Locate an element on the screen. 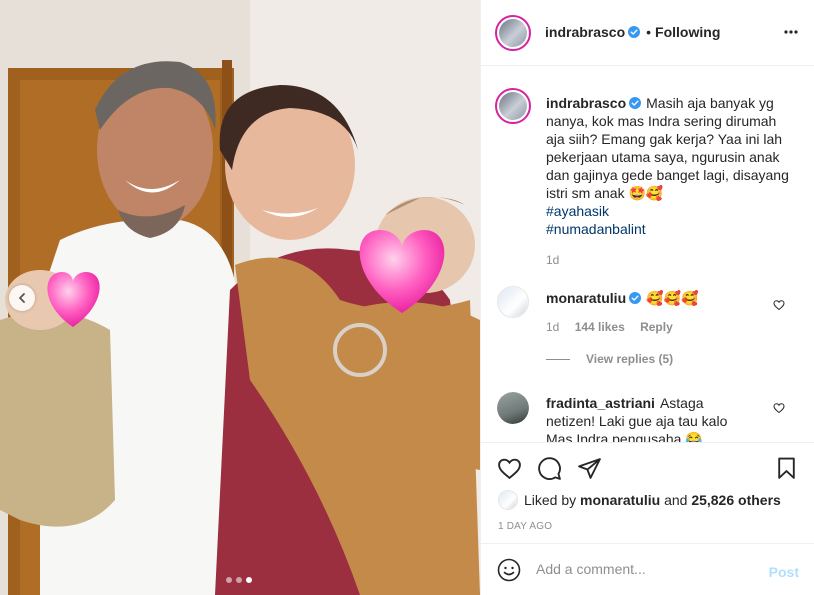 Image resolution: width=814 pixels, height=595 pixels. follow-status-button: Following is located at coordinates (687, 32).